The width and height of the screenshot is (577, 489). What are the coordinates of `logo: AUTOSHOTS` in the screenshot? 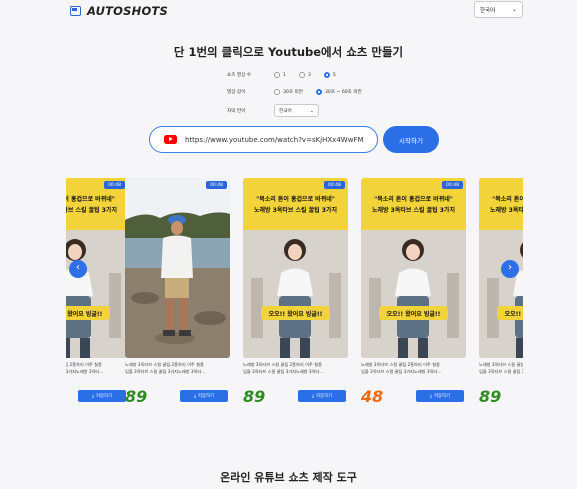 It's located at (119, 11).